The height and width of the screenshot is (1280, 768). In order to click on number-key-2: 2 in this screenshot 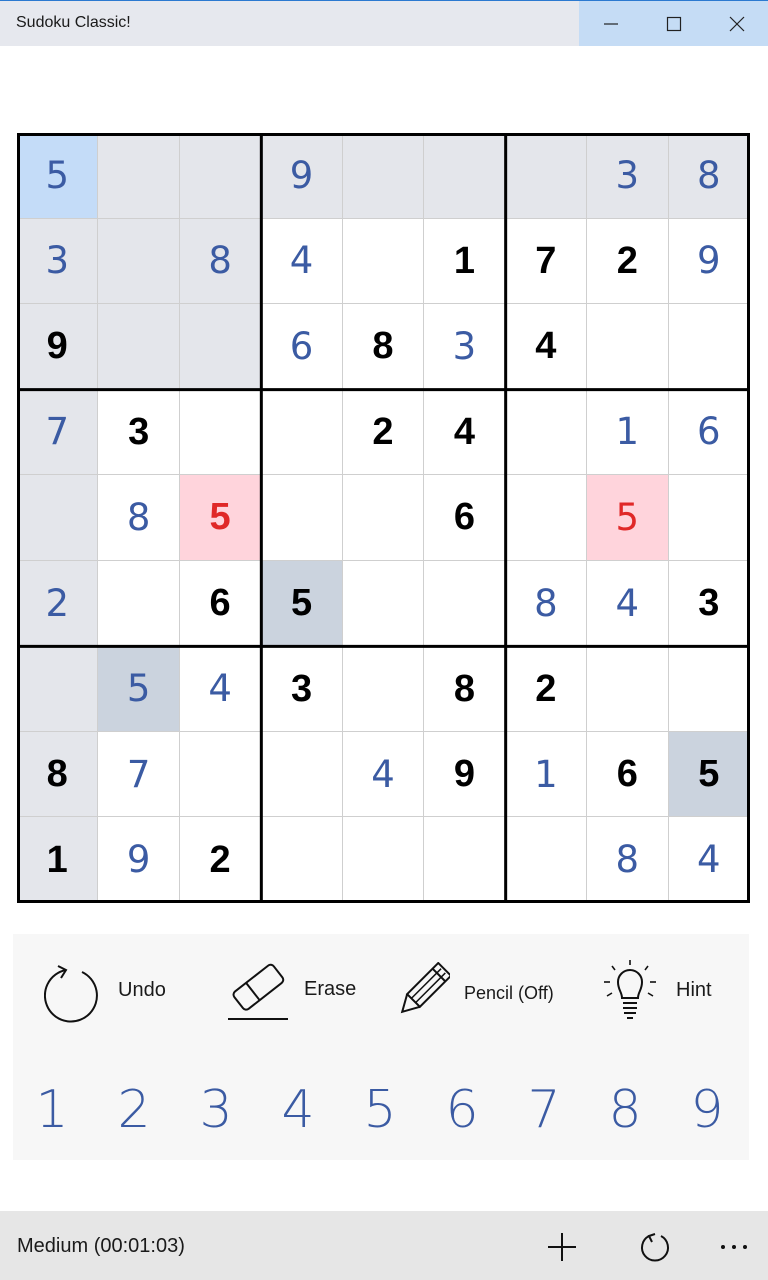, I will do `click(134, 1115)`.